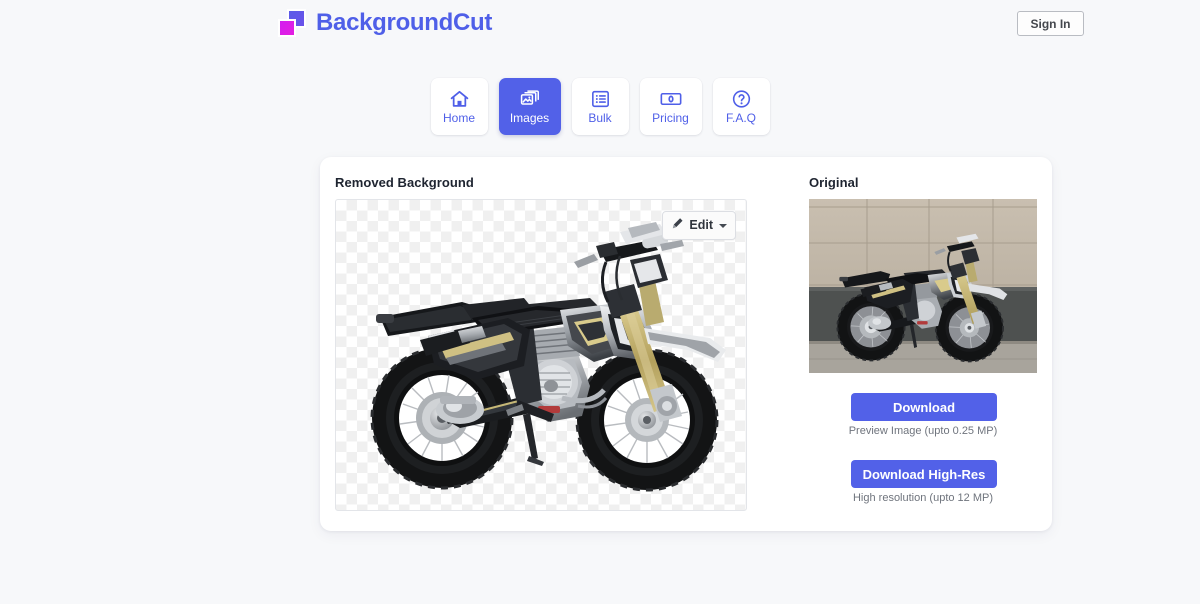  I want to click on two-squares-logo-icon, so click(292, 23).